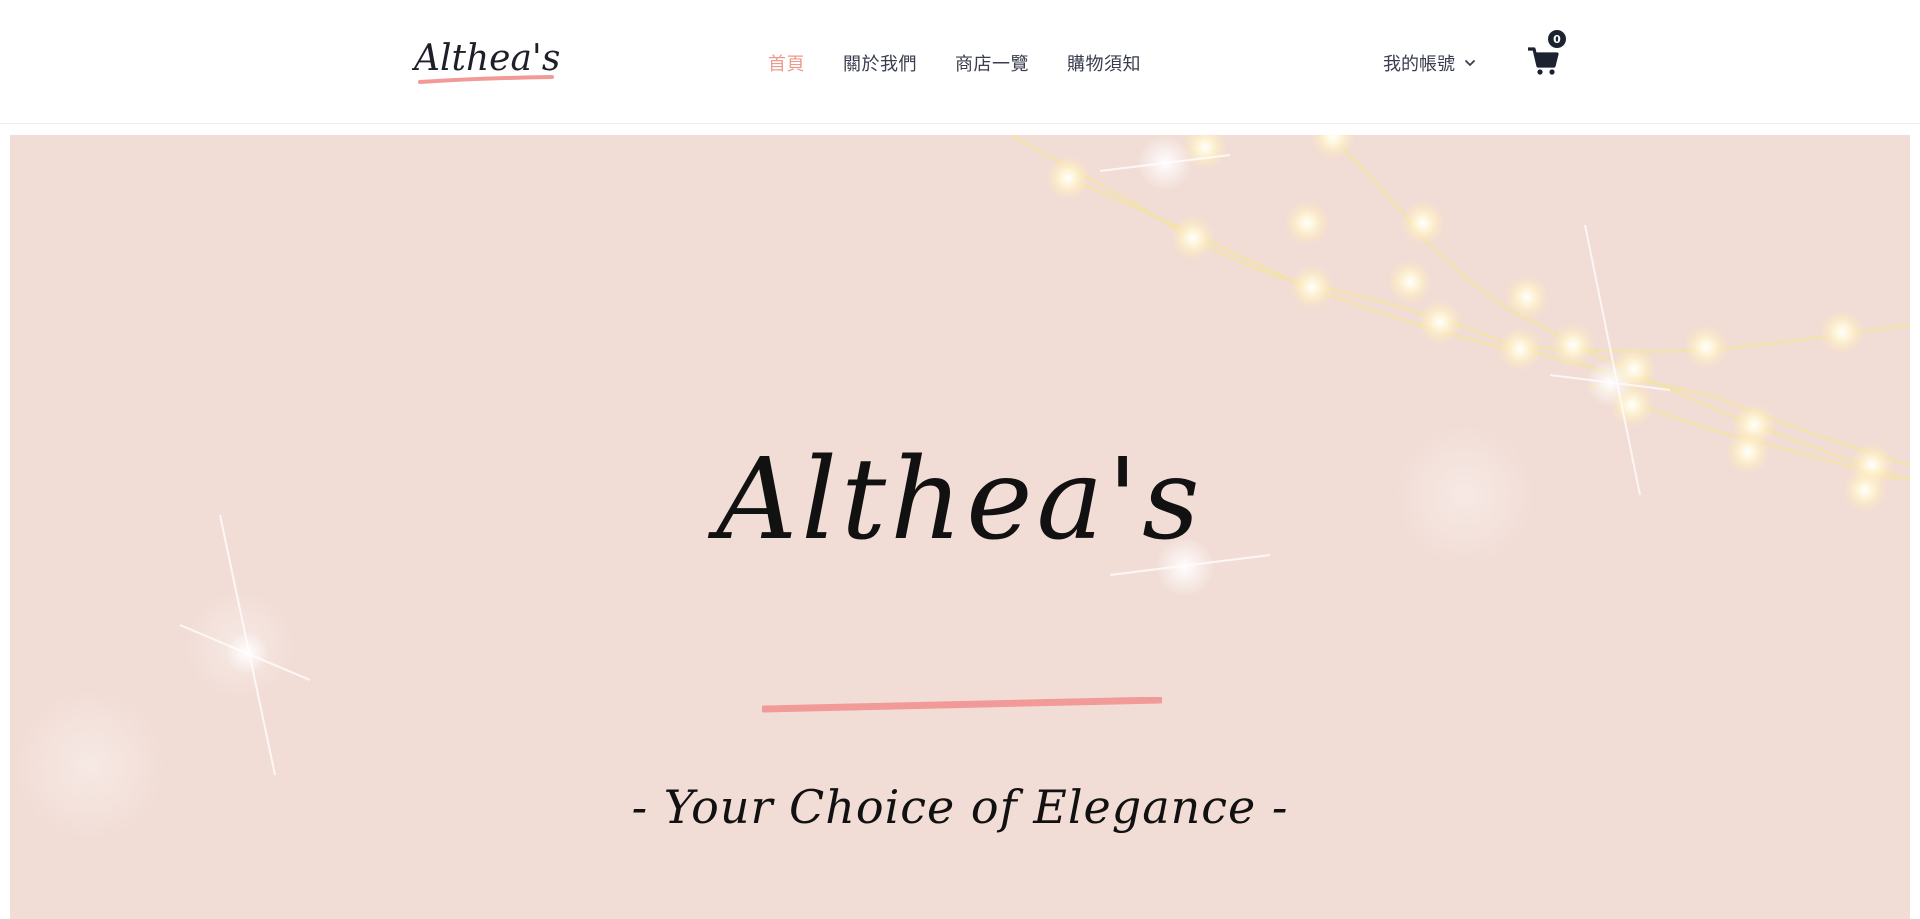 Image resolution: width=1920 pixels, height=919 pixels. Describe the element at coordinates (1419, 64) in the screenshot. I see `account-label: 我的帳號` at that location.